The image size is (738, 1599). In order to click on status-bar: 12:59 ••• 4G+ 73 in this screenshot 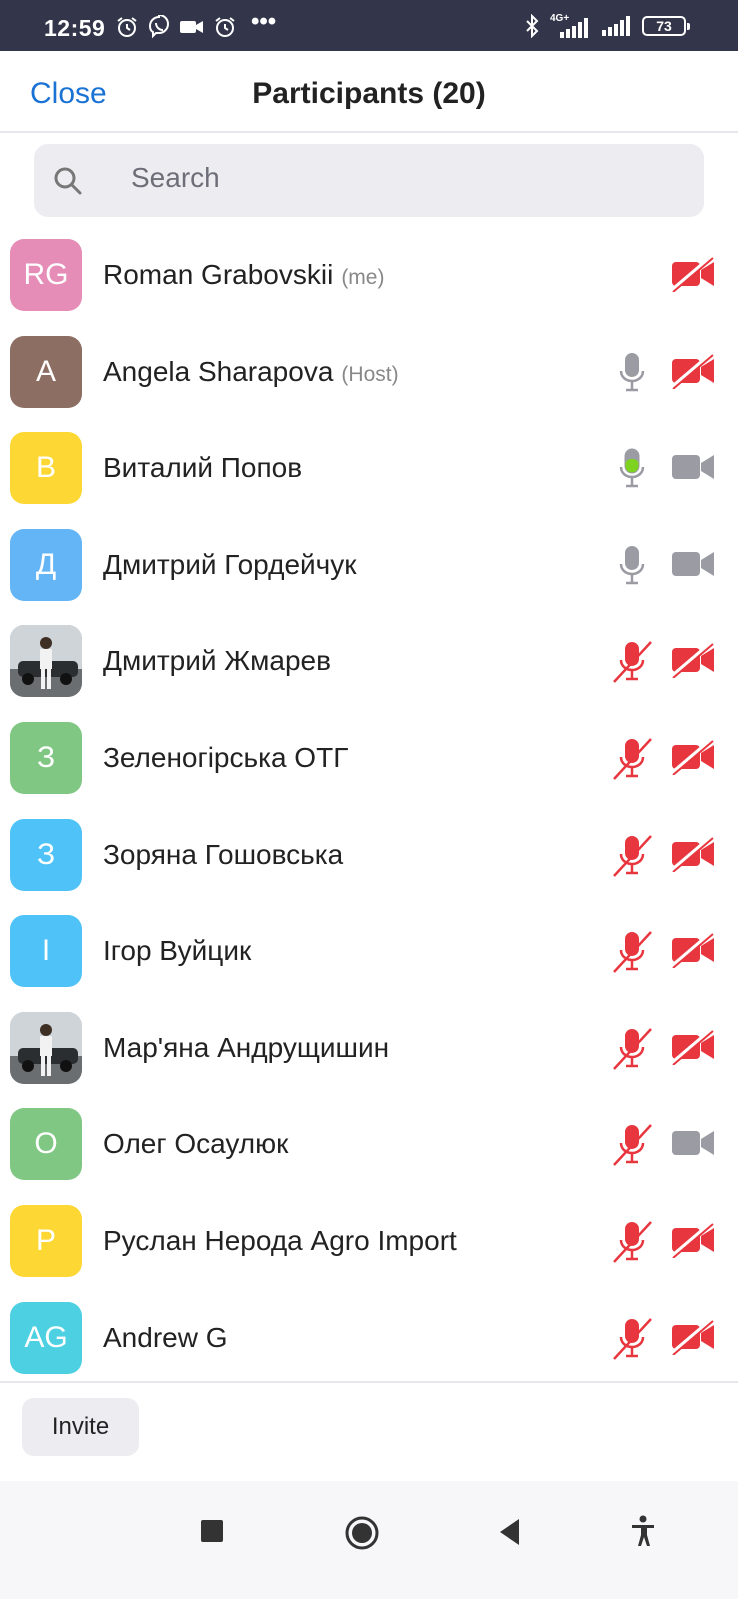, I will do `click(369, 25)`.